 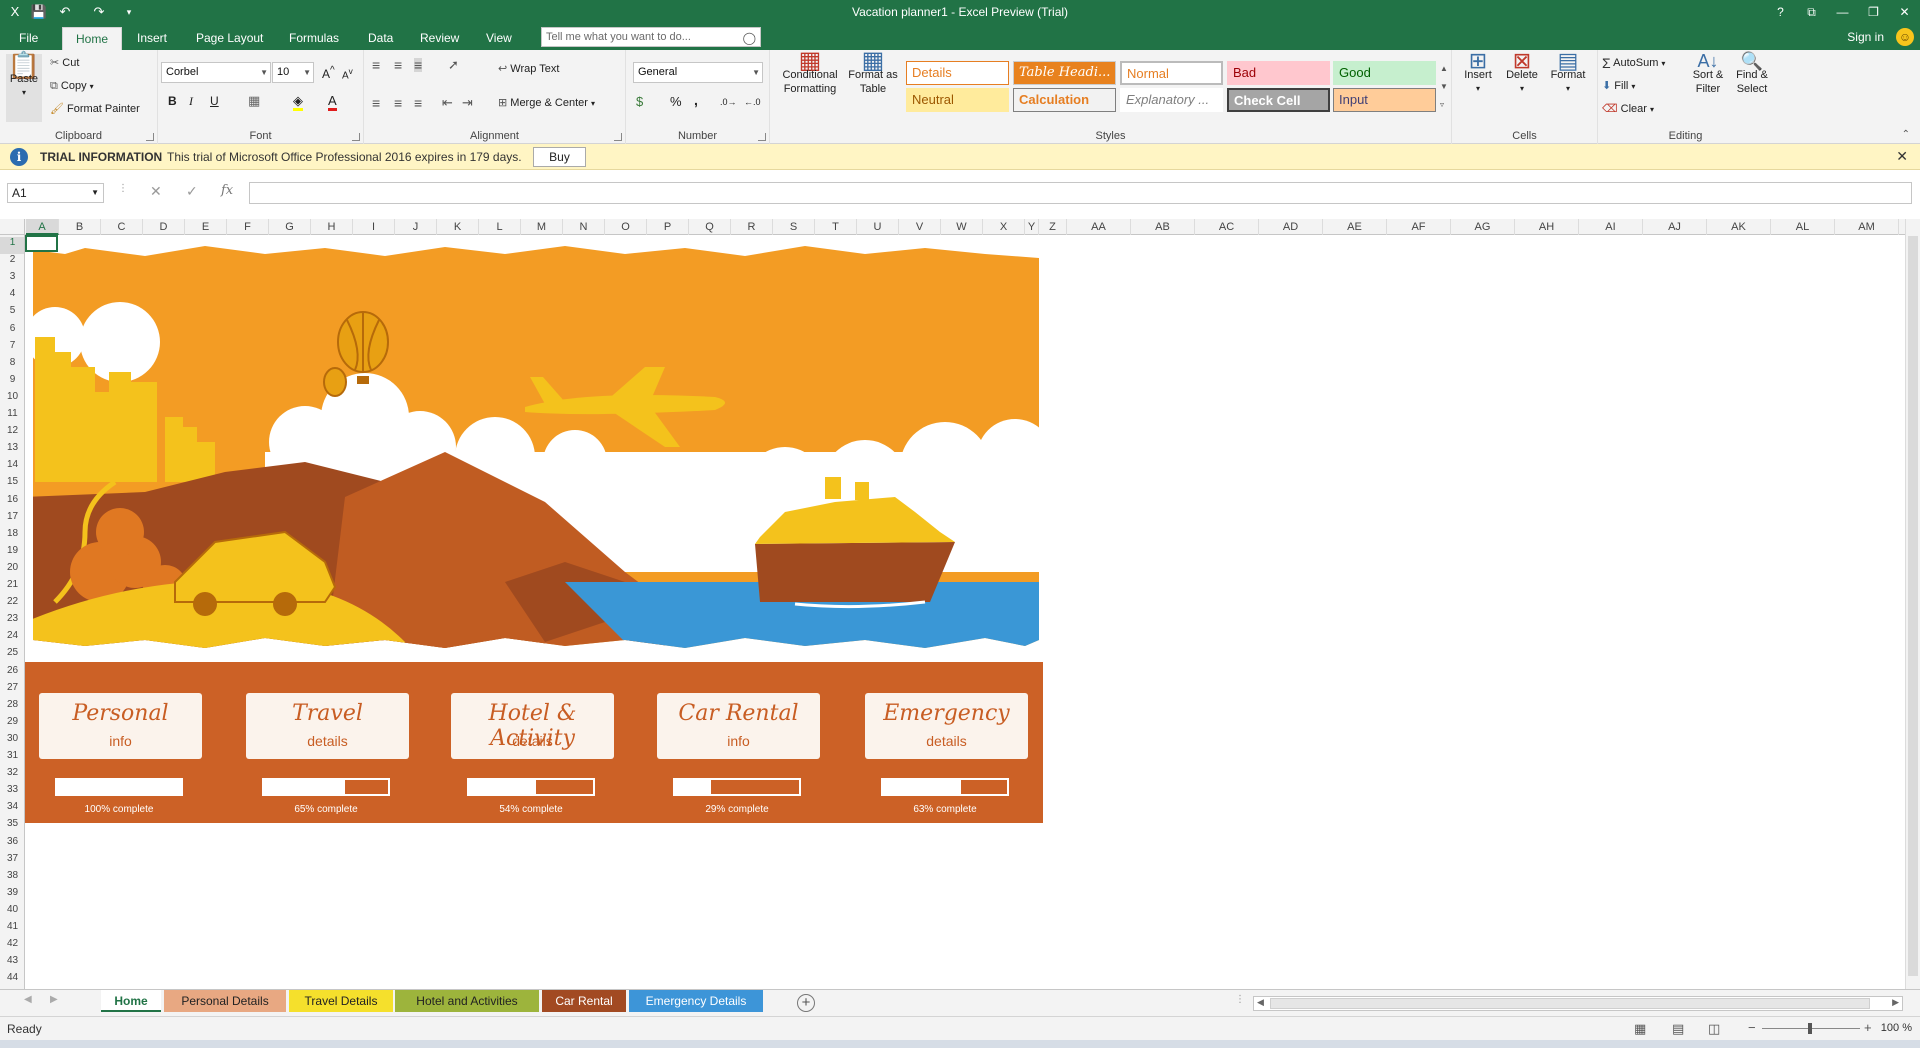 I want to click on increase-font-icon: A^, so click(x=328, y=72).